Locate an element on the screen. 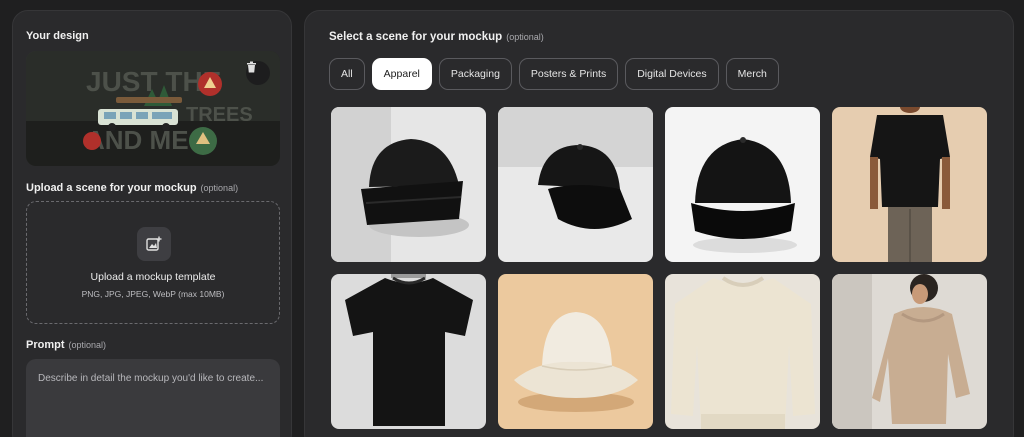 The image size is (1024, 437). tab-digital-devices: Digital Devices is located at coordinates (672, 74).